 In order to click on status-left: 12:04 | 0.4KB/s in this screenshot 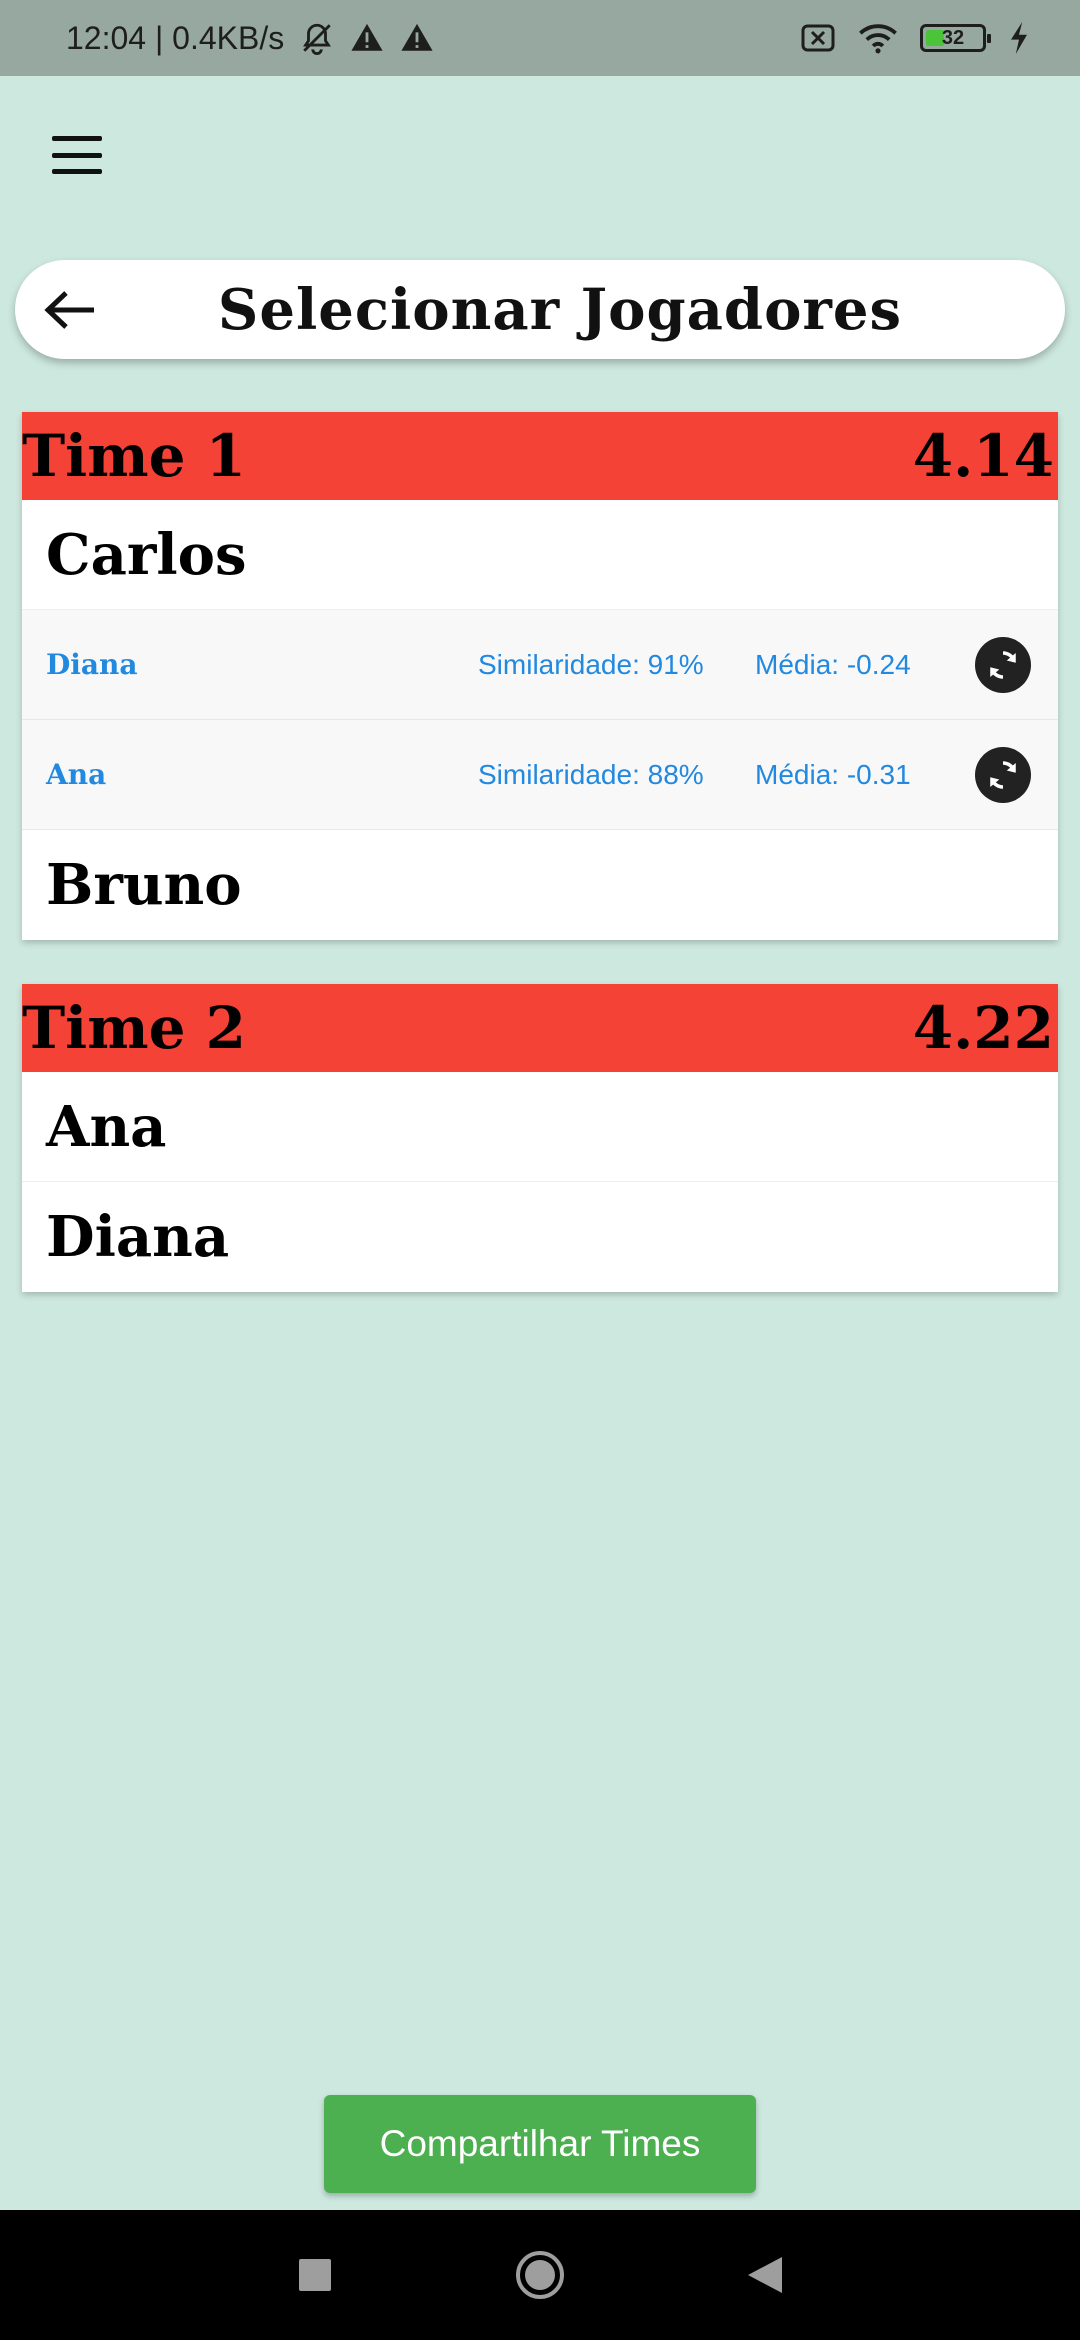, I will do `click(250, 38)`.